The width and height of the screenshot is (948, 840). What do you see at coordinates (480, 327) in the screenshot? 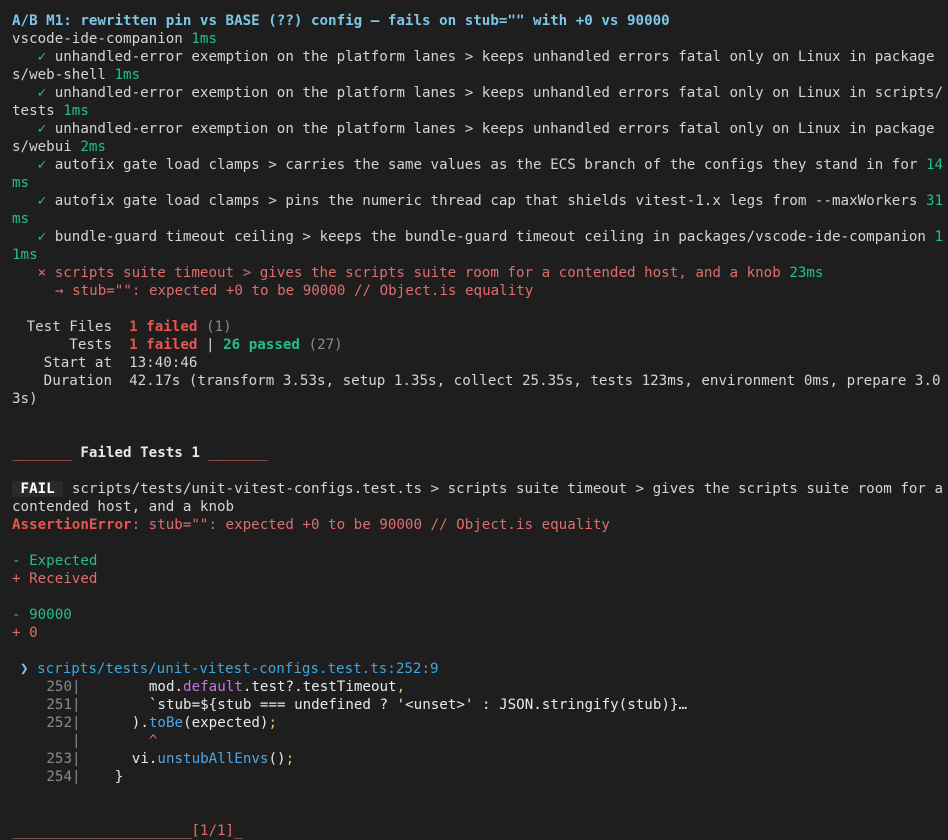
I see `summary-test-files: Test Files 1 failed (1)` at bounding box center [480, 327].